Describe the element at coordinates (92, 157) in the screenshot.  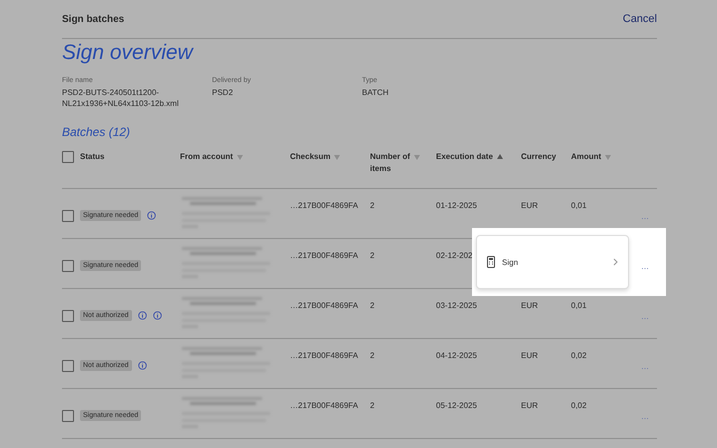
I see `column-header: Status` at that location.